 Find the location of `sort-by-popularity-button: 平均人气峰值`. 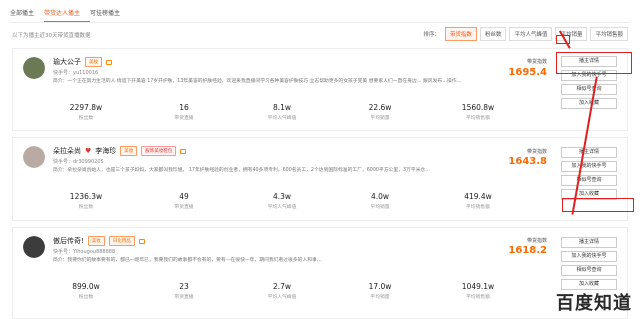

sort-by-popularity-button: 平均人气峰值 is located at coordinates (531, 34).